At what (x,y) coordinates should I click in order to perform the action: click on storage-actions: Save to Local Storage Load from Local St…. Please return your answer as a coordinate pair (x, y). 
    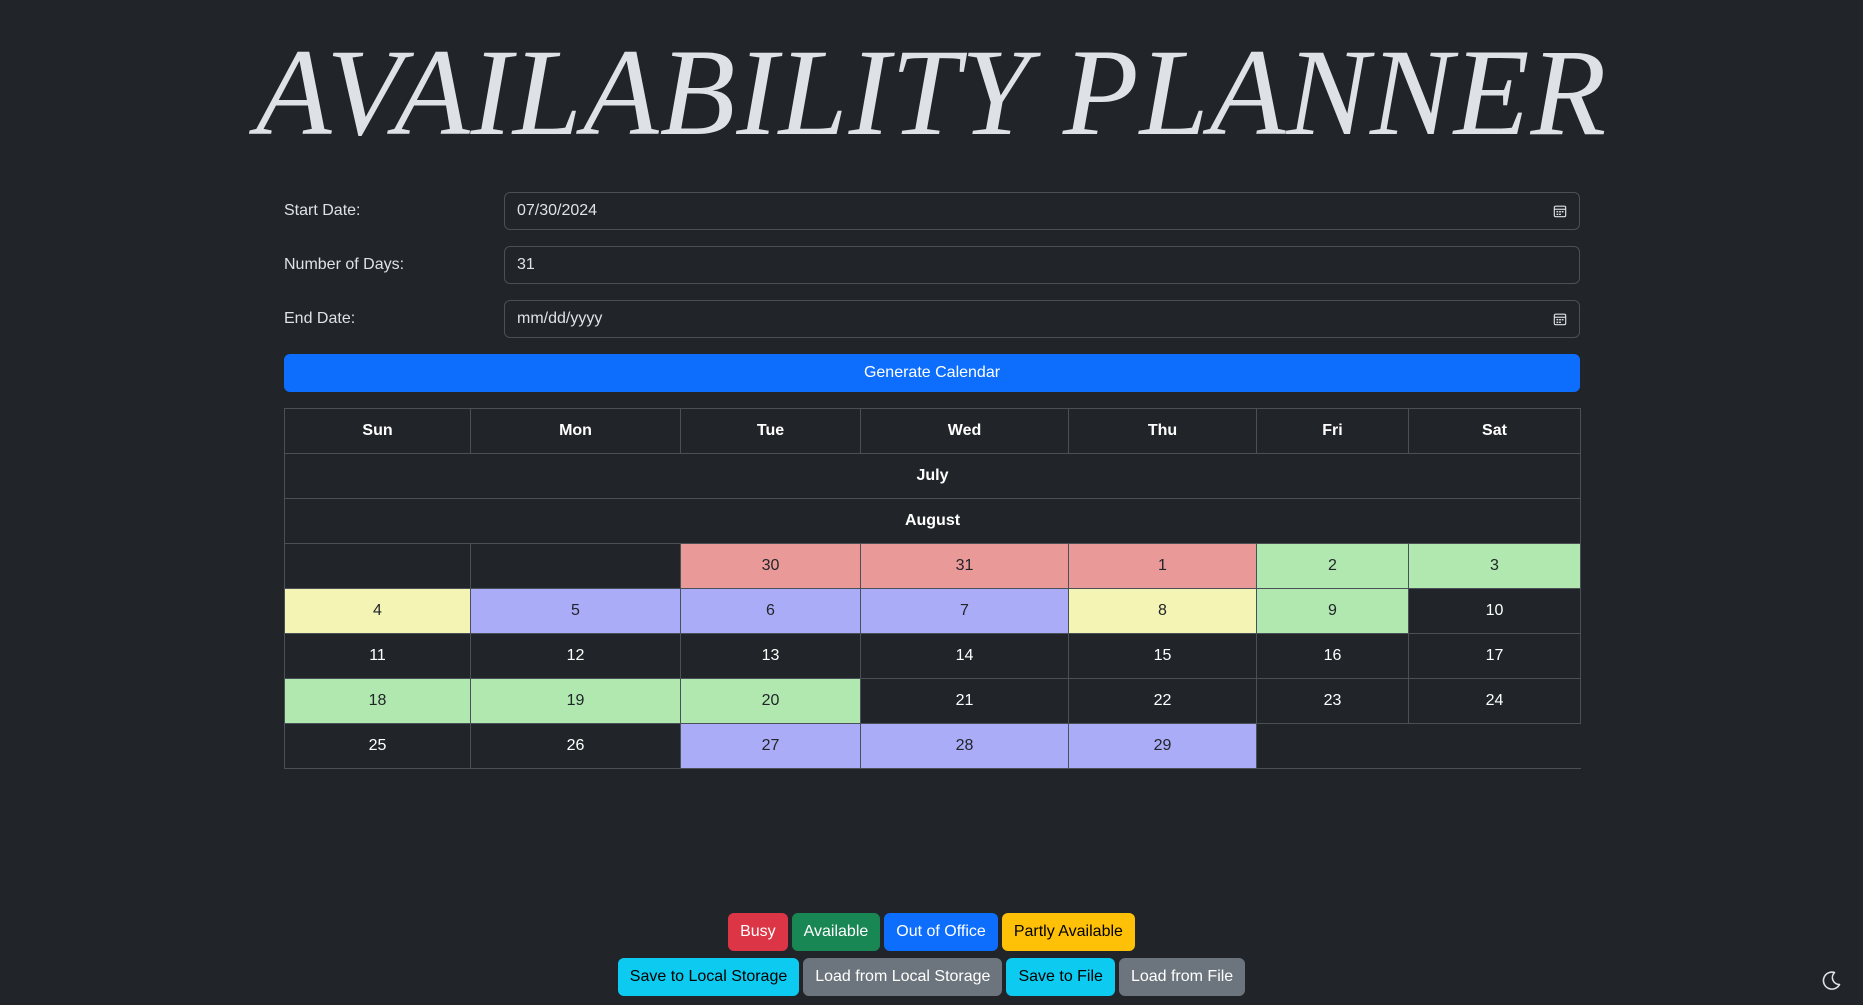
    Looking at the image, I should click on (931, 977).